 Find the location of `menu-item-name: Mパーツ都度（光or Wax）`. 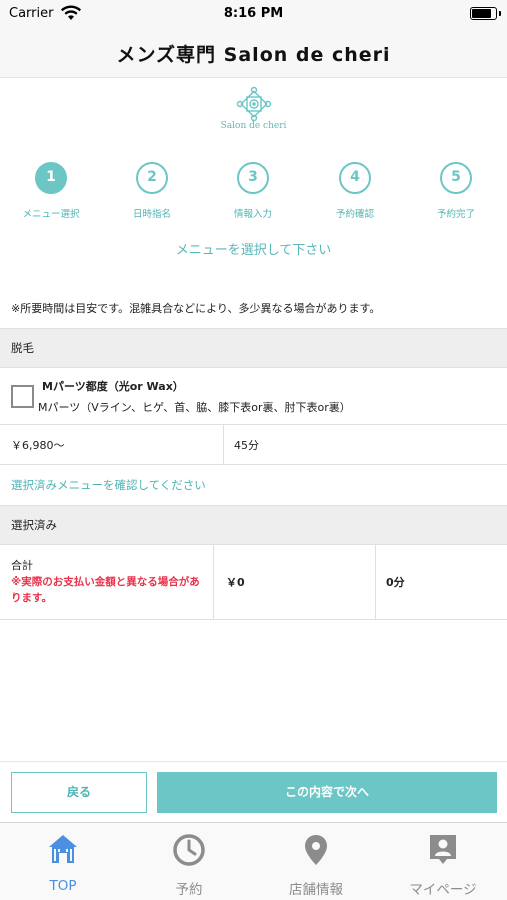

menu-item-name: Mパーツ都度（光or Wax） is located at coordinates (113, 386).